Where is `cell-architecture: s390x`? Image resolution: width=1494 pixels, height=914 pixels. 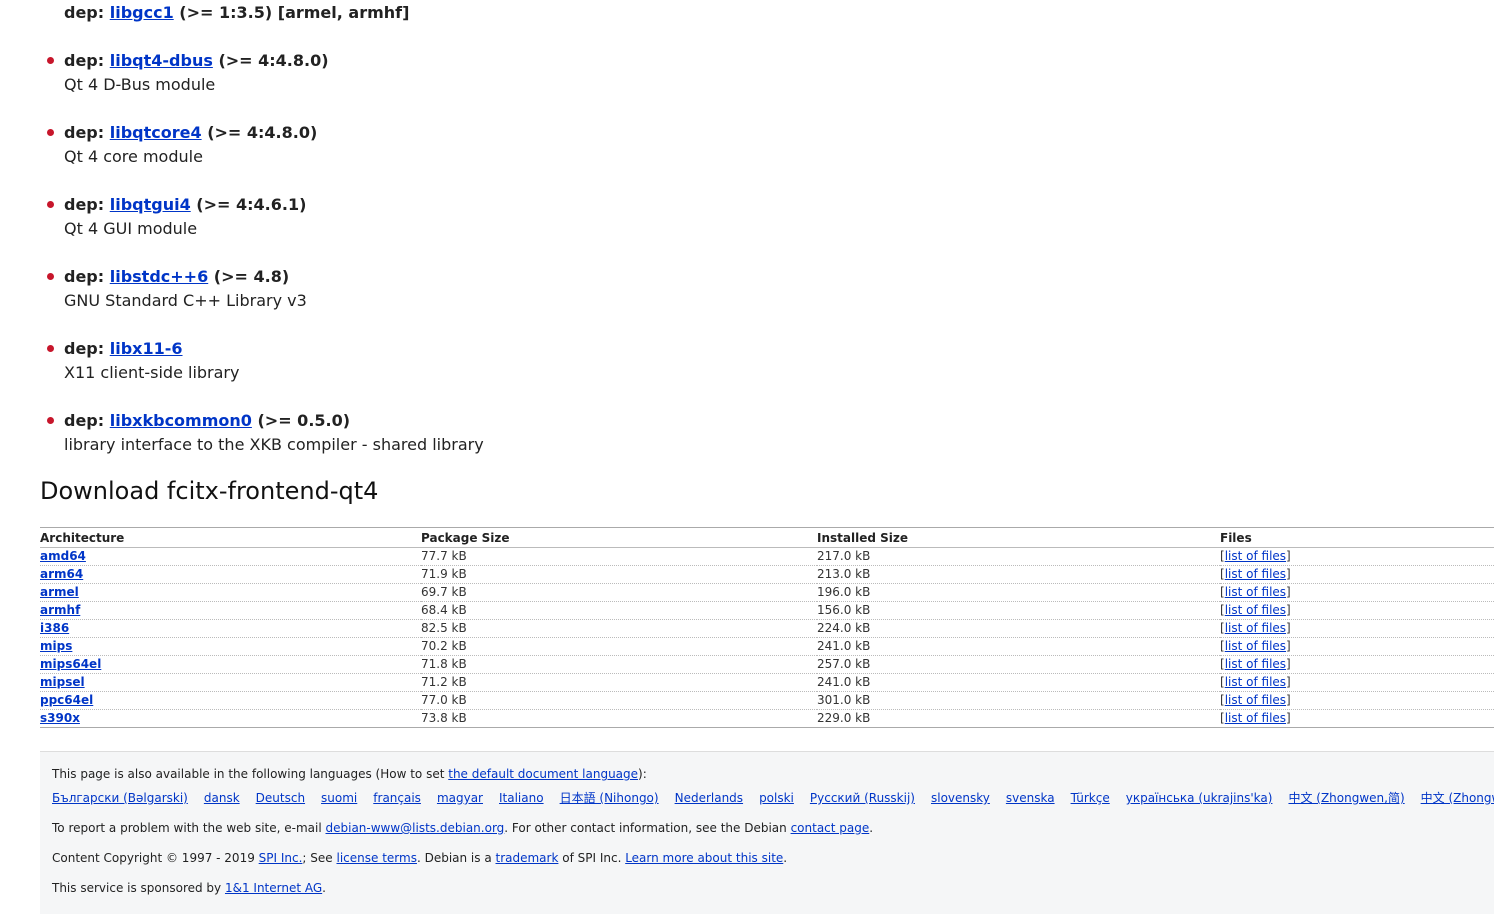 cell-architecture: s390x is located at coordinates (230, 719).